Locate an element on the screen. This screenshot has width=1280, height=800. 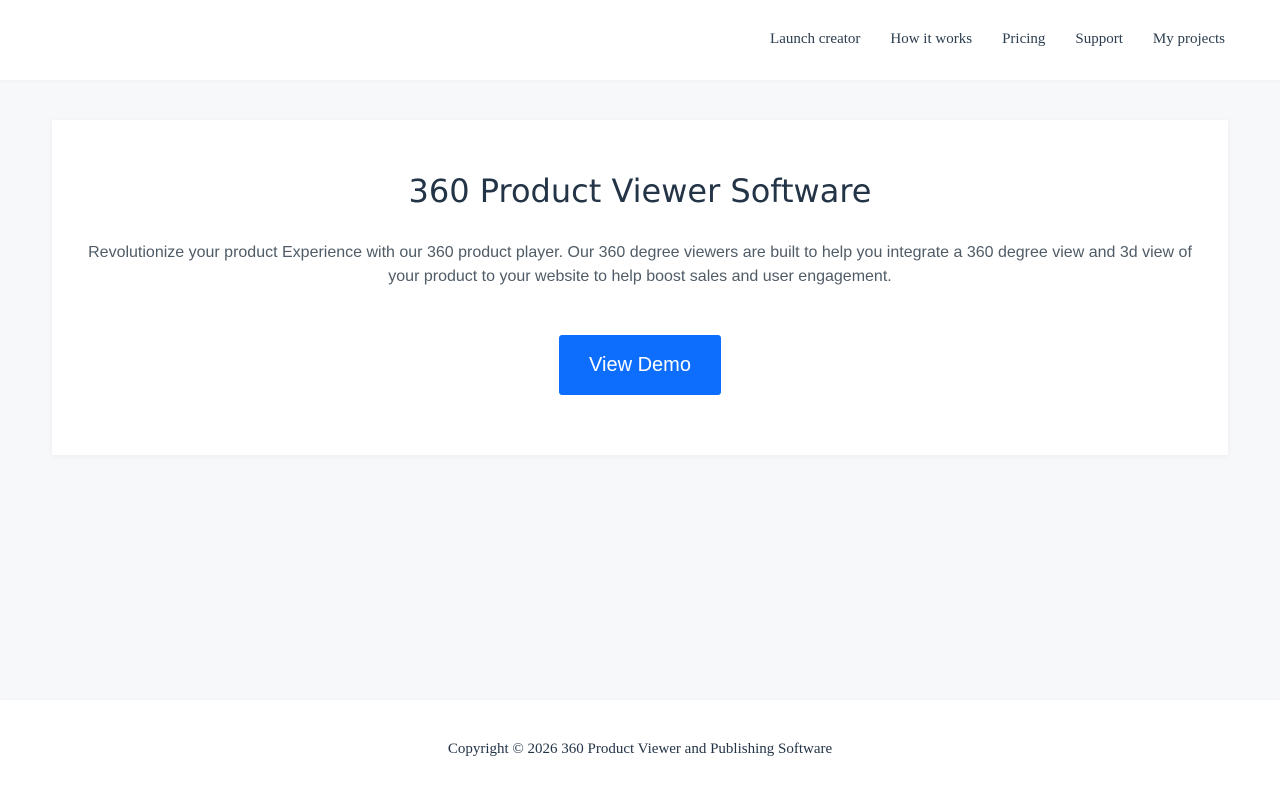
nav-link-my-projects: My projects is located at coordinates (1189, 39).